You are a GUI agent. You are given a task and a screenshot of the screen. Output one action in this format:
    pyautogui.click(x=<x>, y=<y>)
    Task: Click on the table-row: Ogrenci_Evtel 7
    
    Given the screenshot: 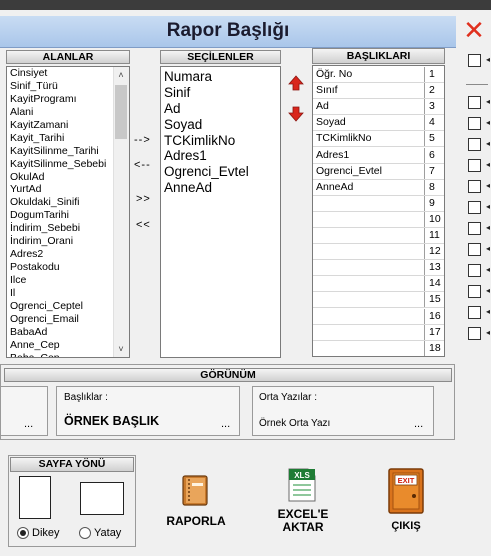 What is the action you would take?
    pyautogui.click(x=378, y=171)
    